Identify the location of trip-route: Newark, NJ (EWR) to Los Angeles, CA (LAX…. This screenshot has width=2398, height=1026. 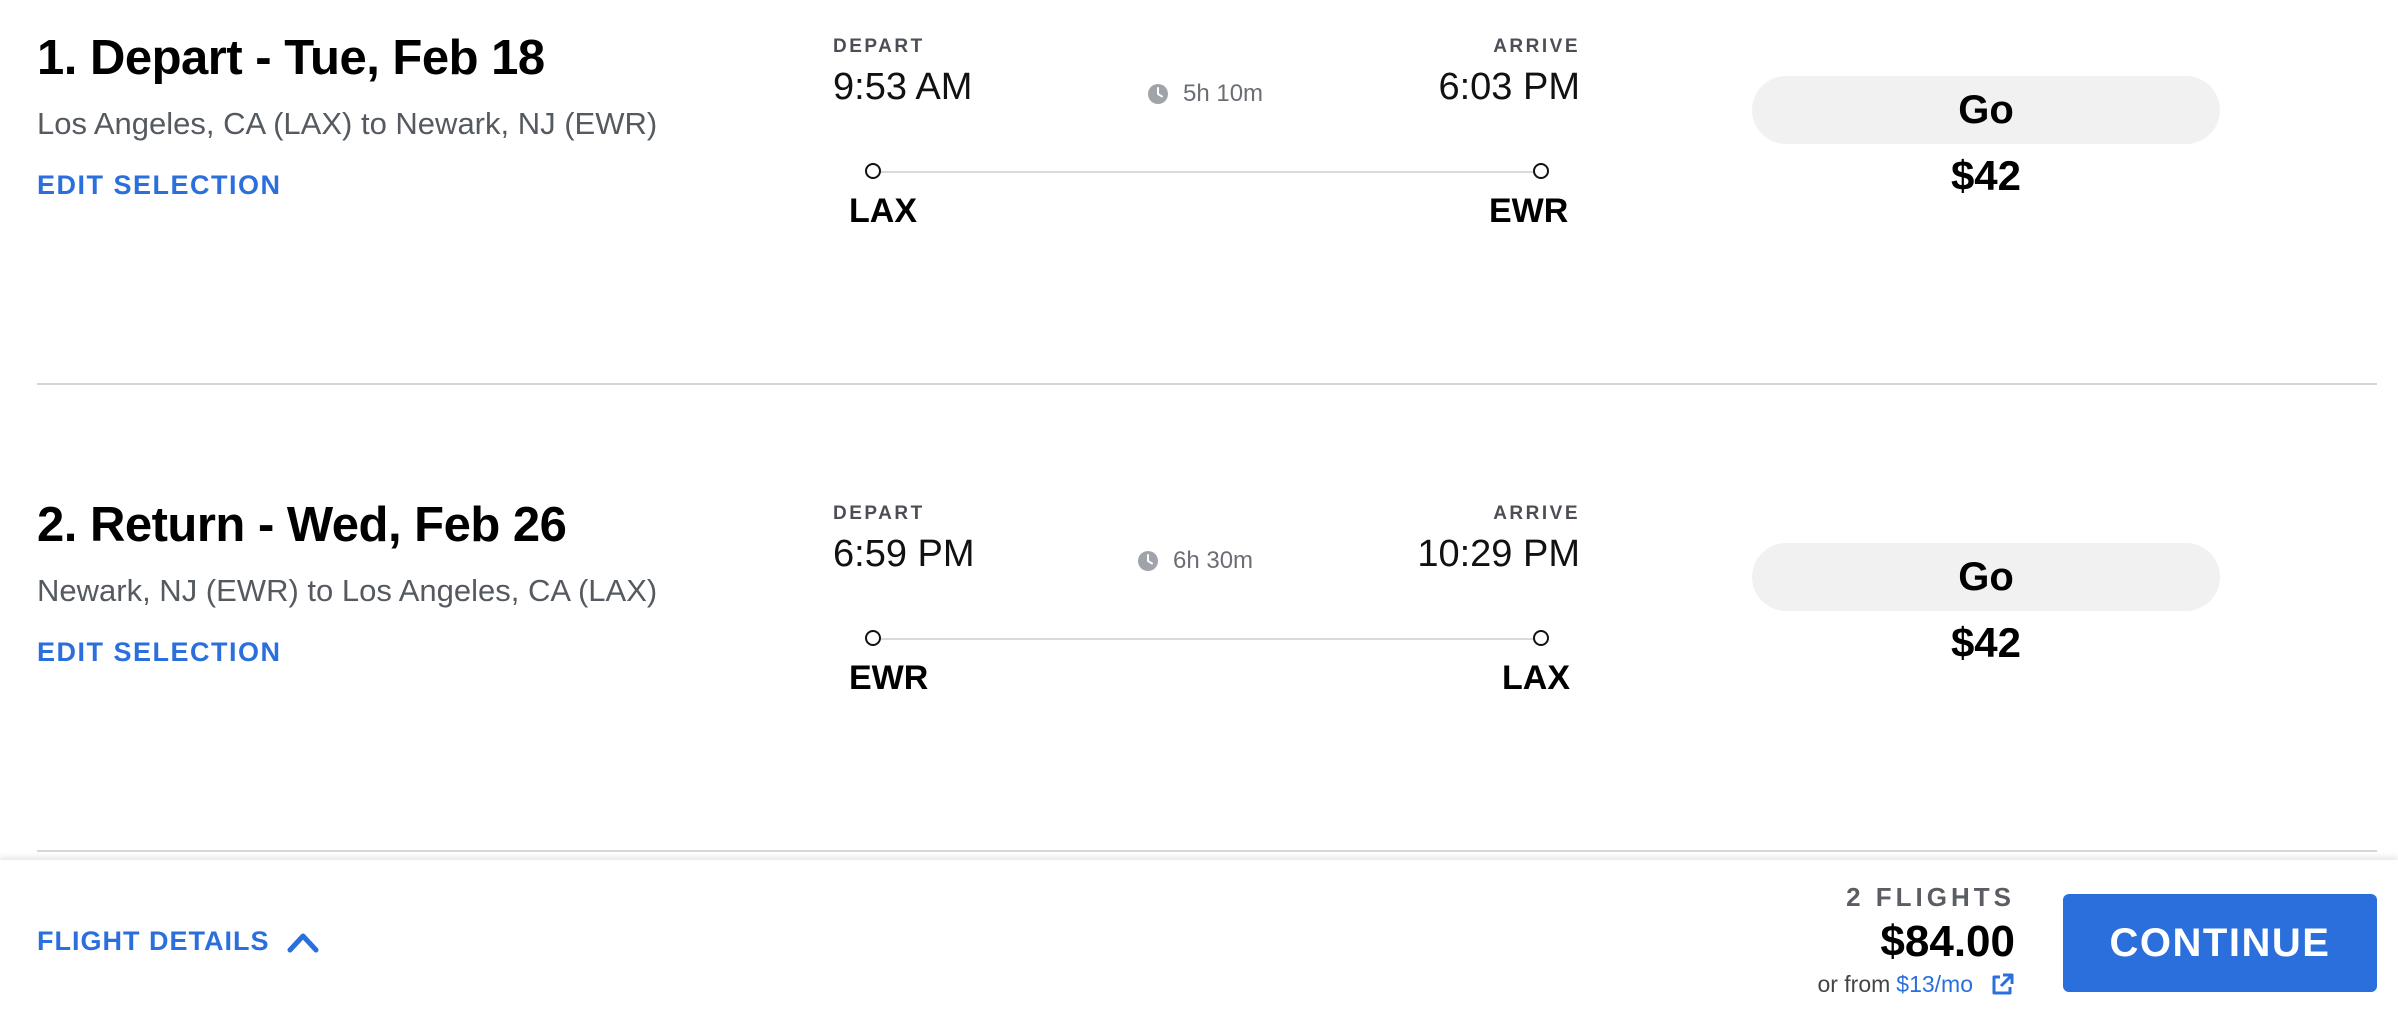
(347, 590).